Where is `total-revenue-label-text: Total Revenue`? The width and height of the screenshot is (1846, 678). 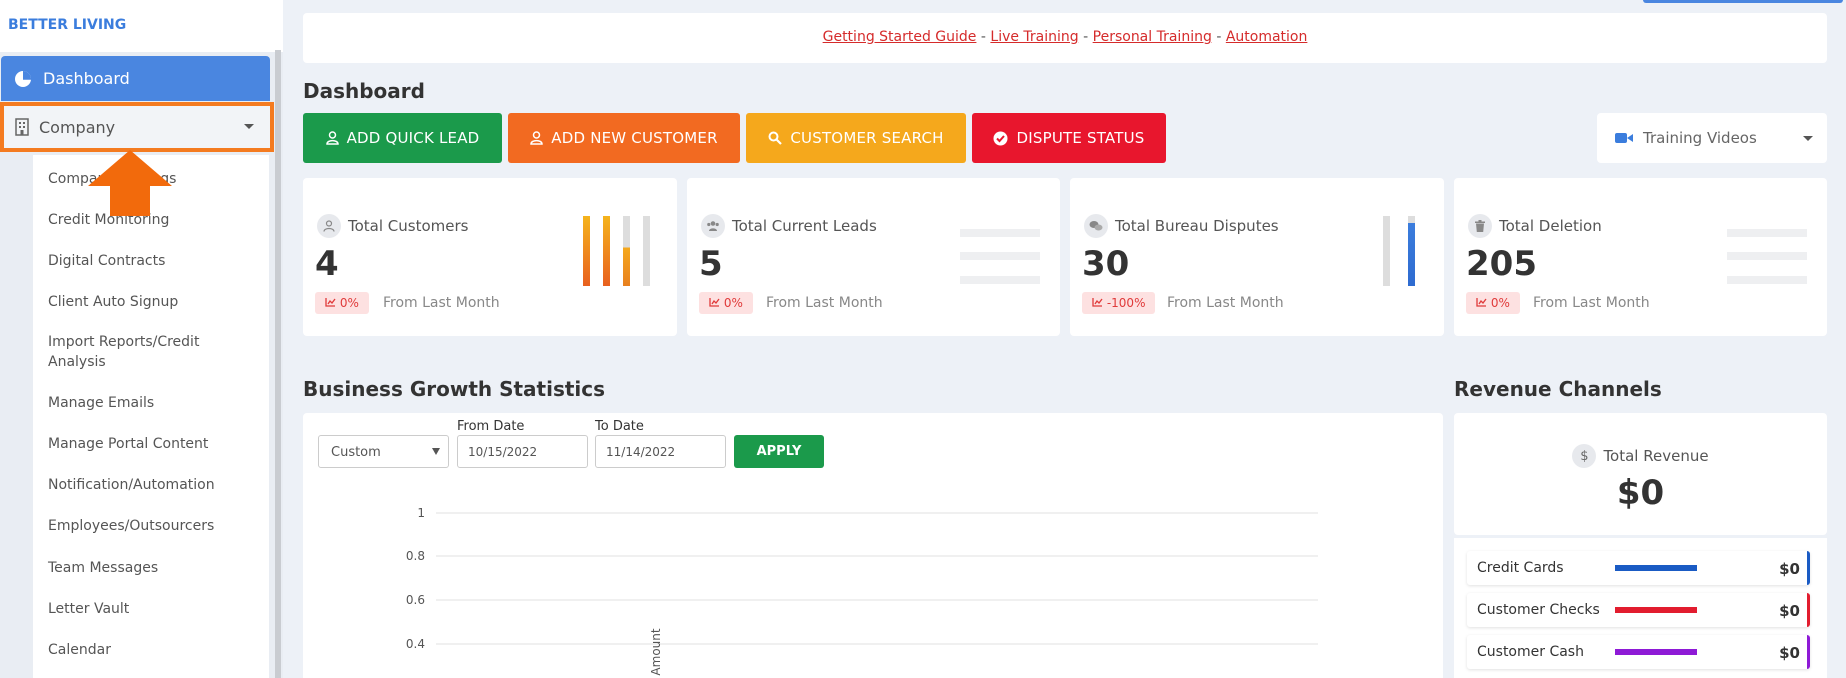 total-revenue-label-text: Total Revenue is located at coordinates (1656, 456).